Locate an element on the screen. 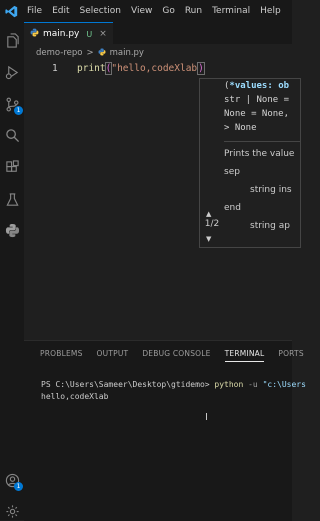  explorer-icon is located at coordinates (12, 40).